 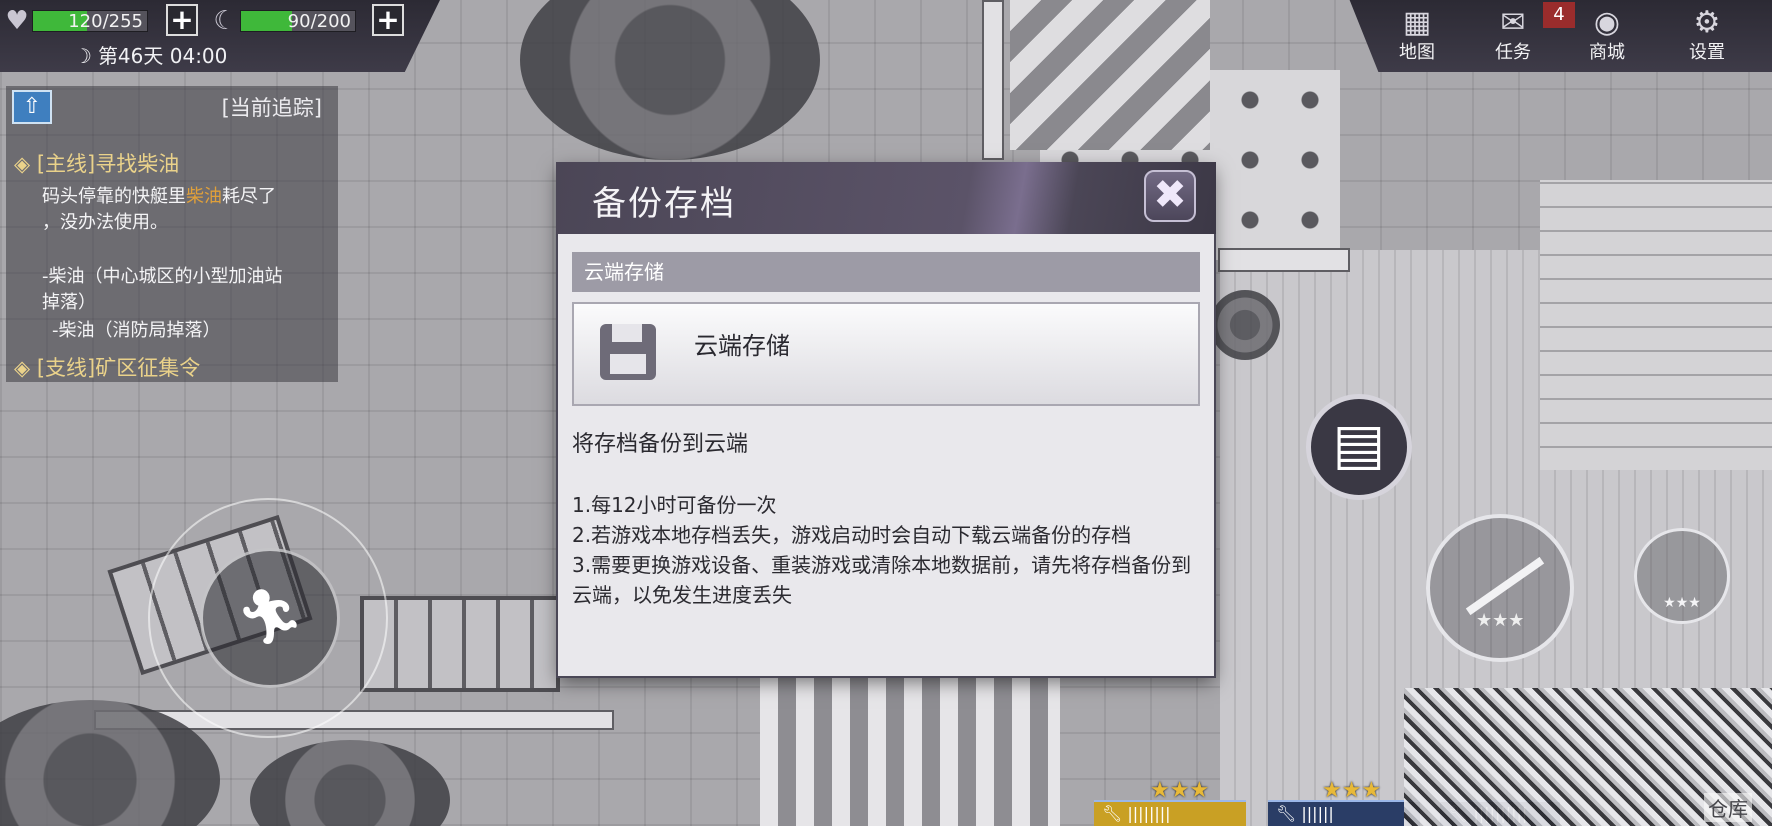 I want to click on sprint-button: 🏃︎, so click(x=270, y=618).